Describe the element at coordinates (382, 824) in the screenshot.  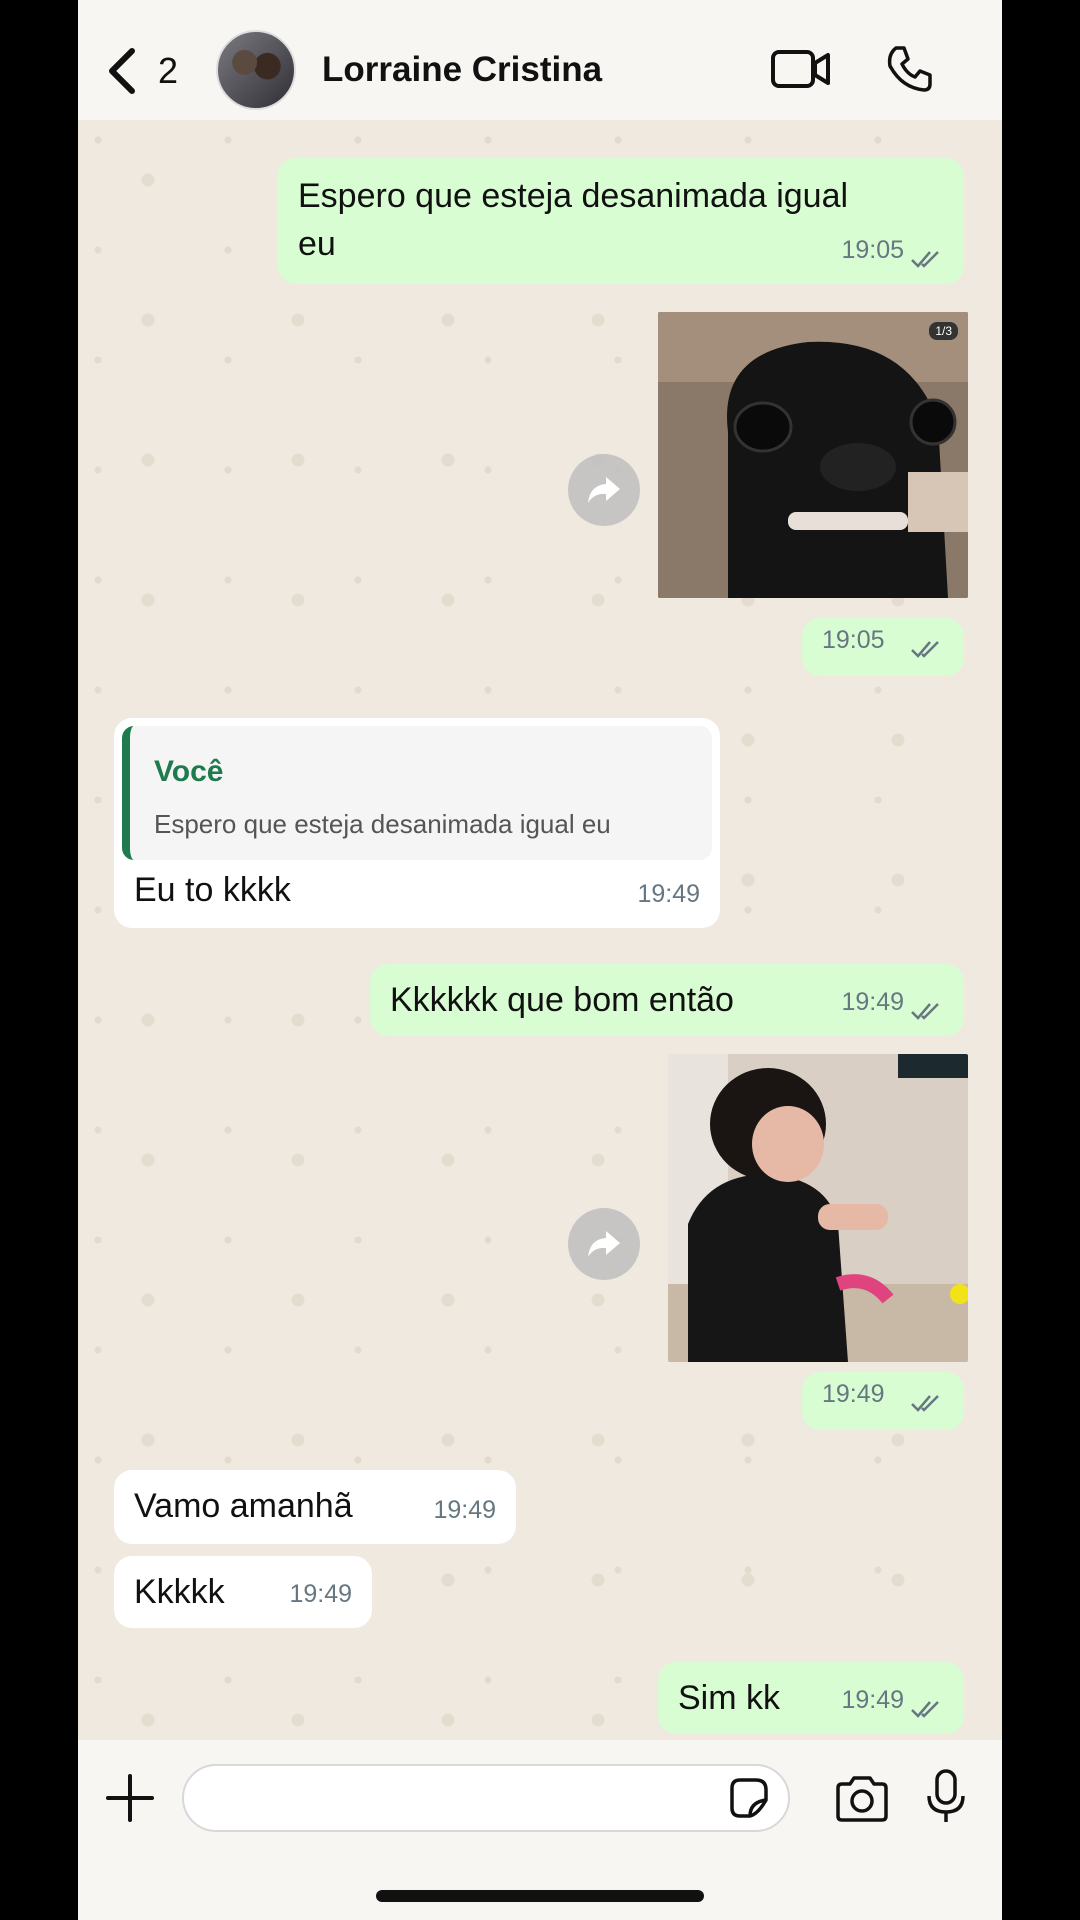
I see `quote-text: Espero que esteja desanimada igual eu` at that location.